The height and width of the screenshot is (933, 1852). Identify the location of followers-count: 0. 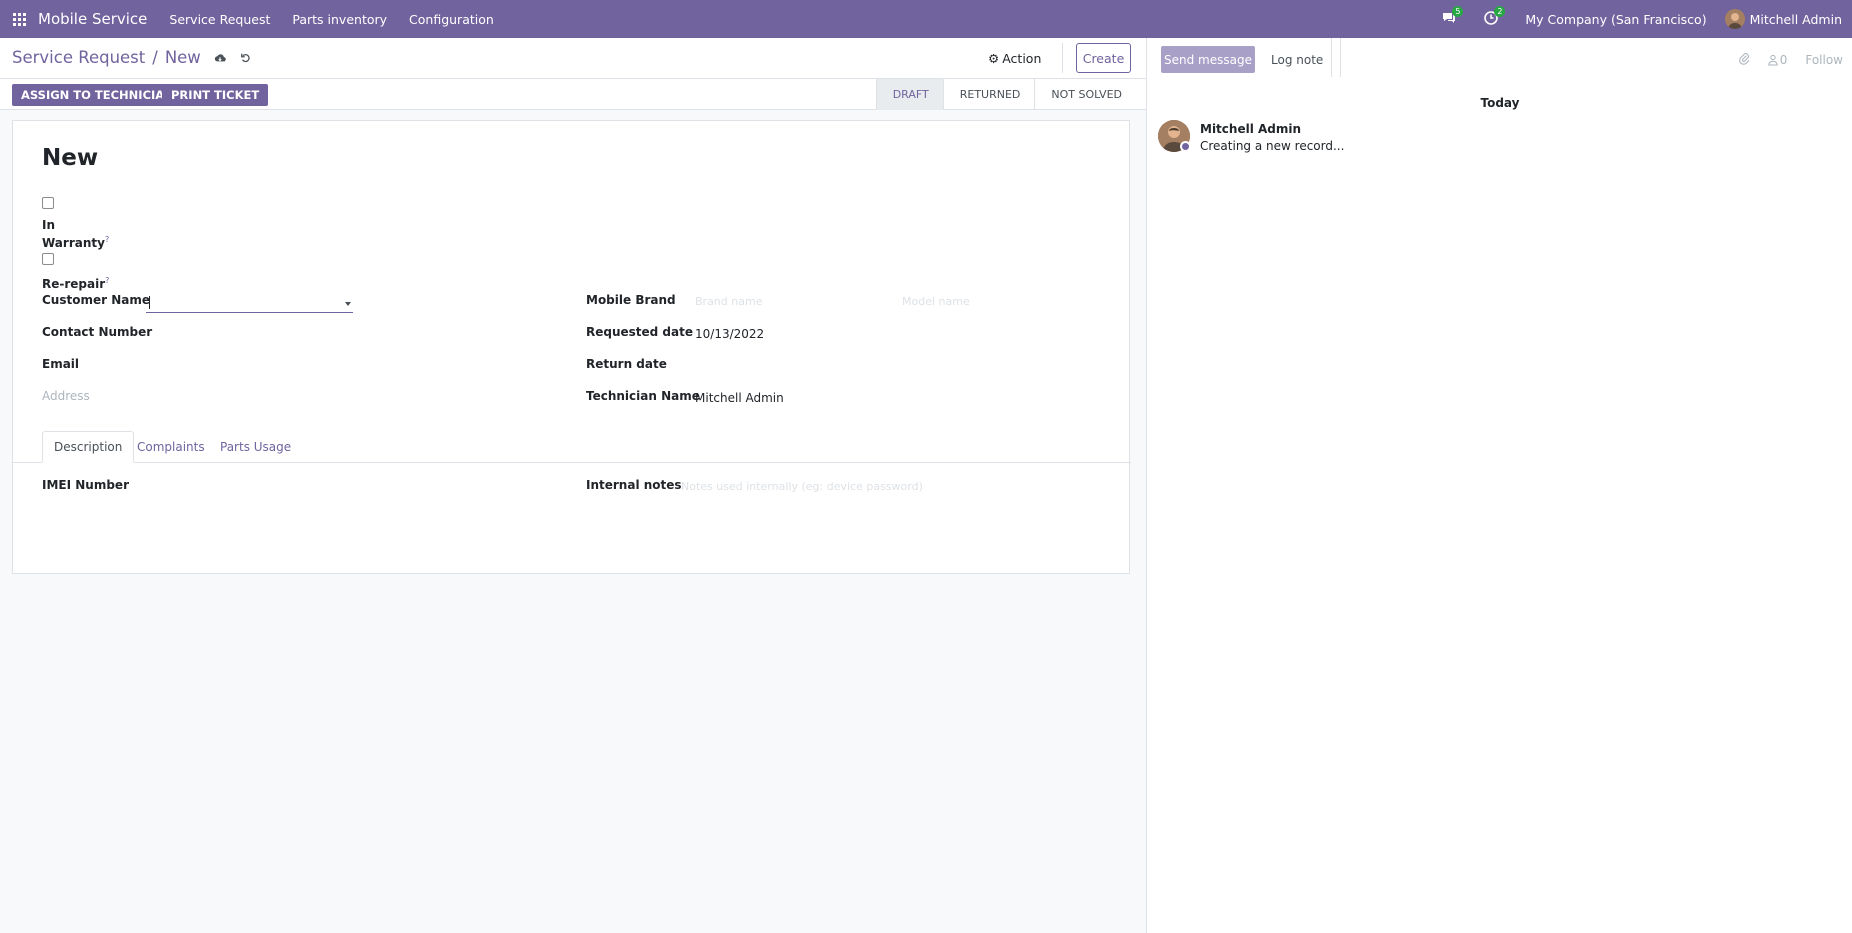
(1783, 59).